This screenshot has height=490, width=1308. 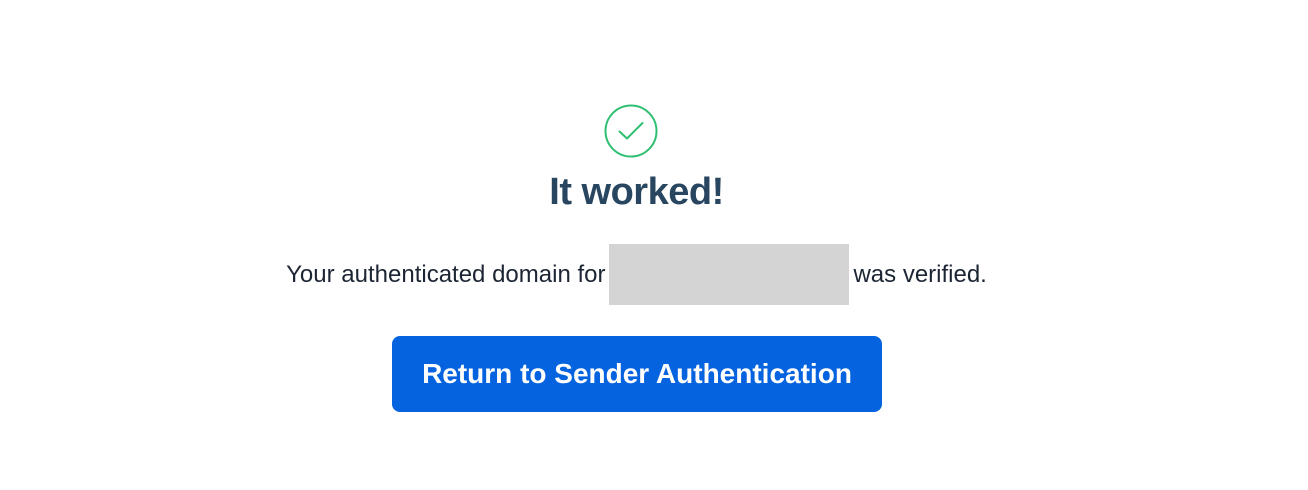 What do you see at coordinates (446, 274) in the screenshot?
I see `message-text-before: Your authenticated domain for` at bounding box center [446, 274].